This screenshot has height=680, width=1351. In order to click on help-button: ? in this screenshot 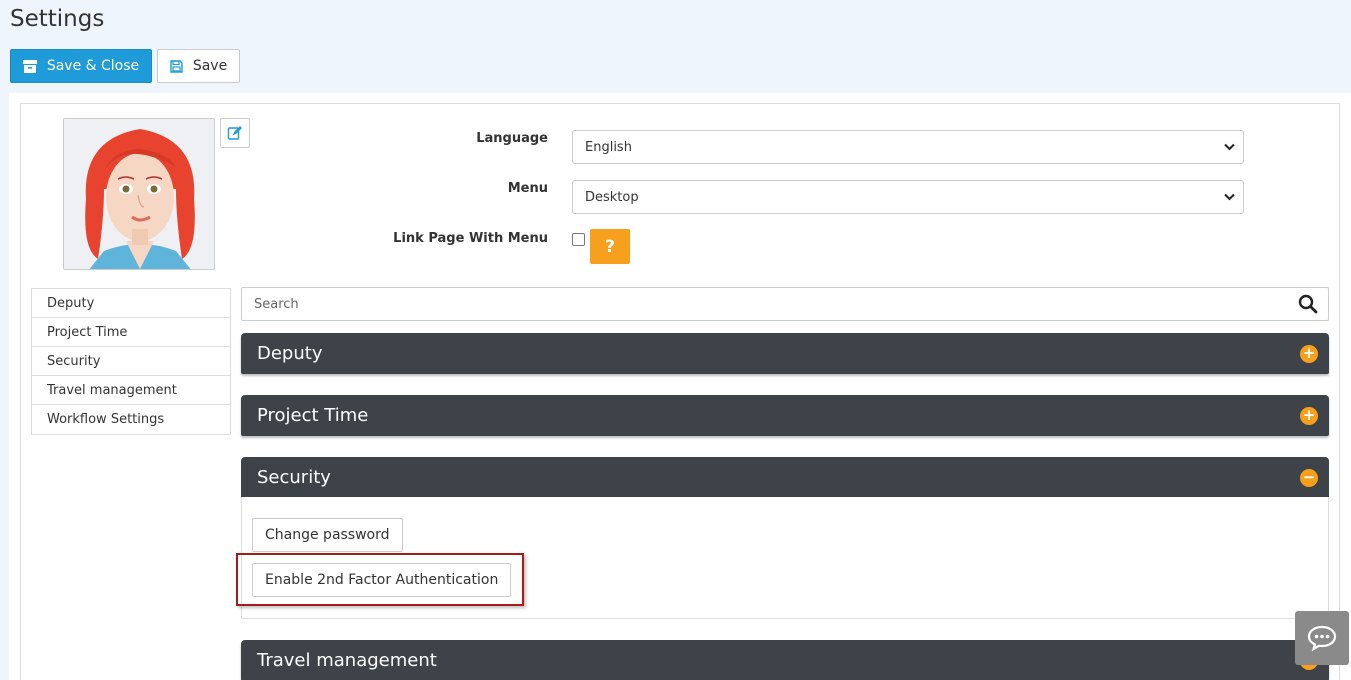, I will do `click(610, 246)`.